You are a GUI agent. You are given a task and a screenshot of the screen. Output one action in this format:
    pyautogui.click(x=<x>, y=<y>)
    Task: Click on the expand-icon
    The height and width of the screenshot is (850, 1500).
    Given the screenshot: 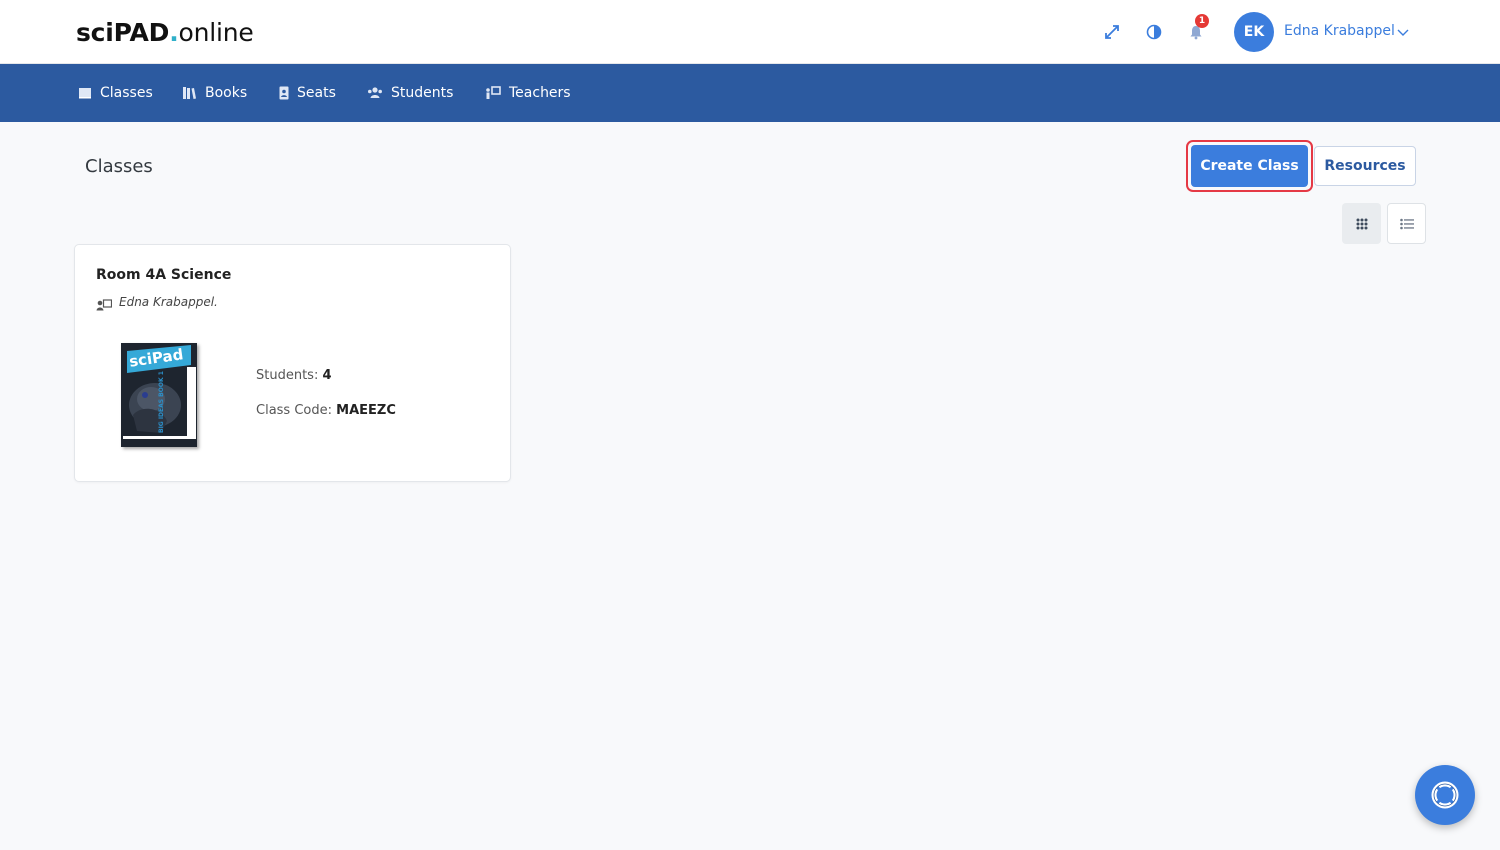 What is the action you would take?
    pyautogui.click(x=1112, y=32)
    